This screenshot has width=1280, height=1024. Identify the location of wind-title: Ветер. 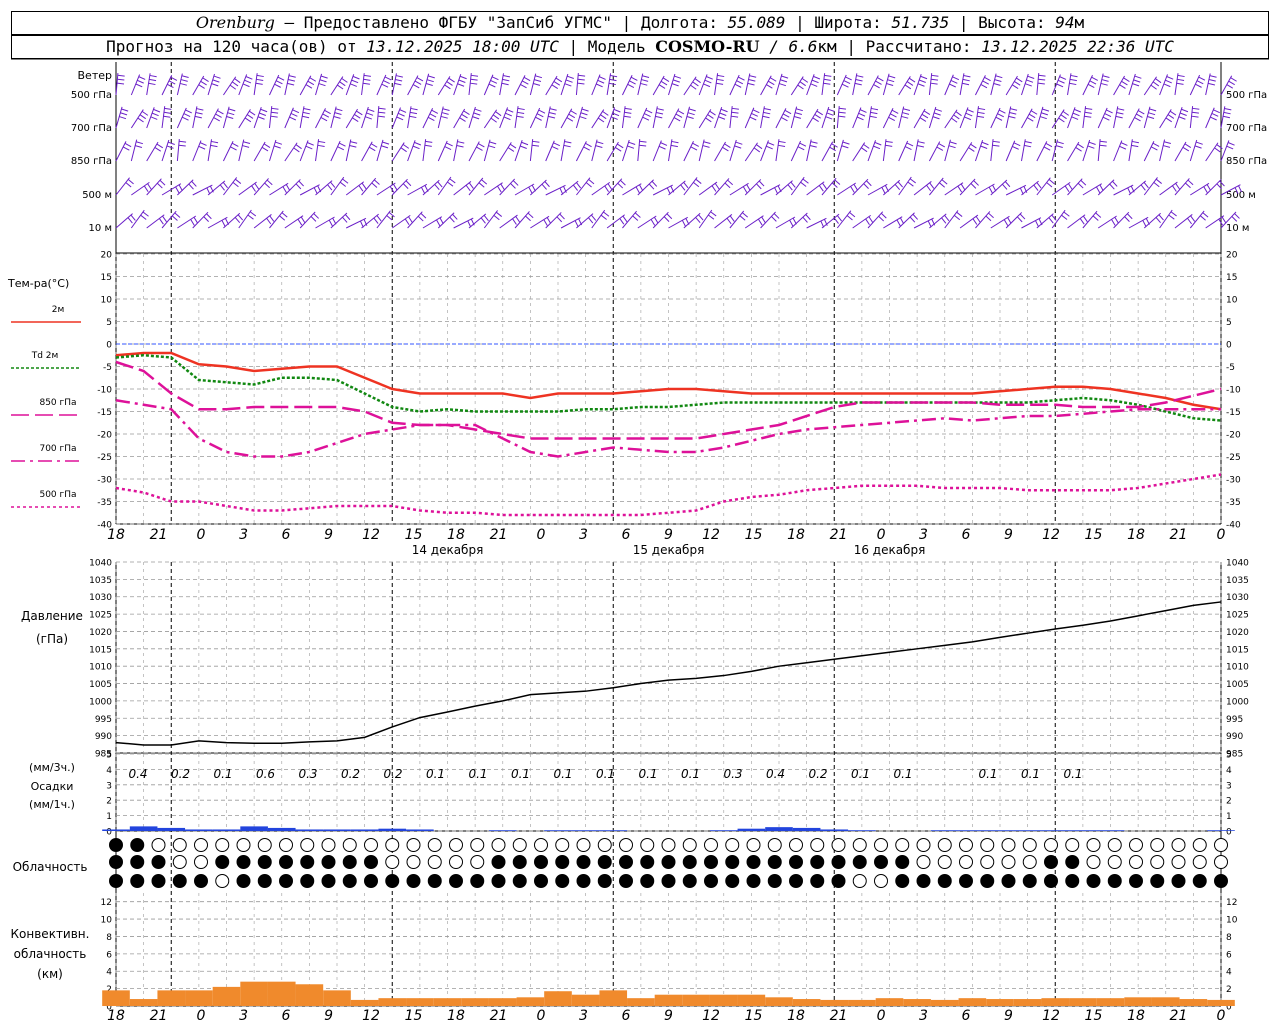
(95, 75).